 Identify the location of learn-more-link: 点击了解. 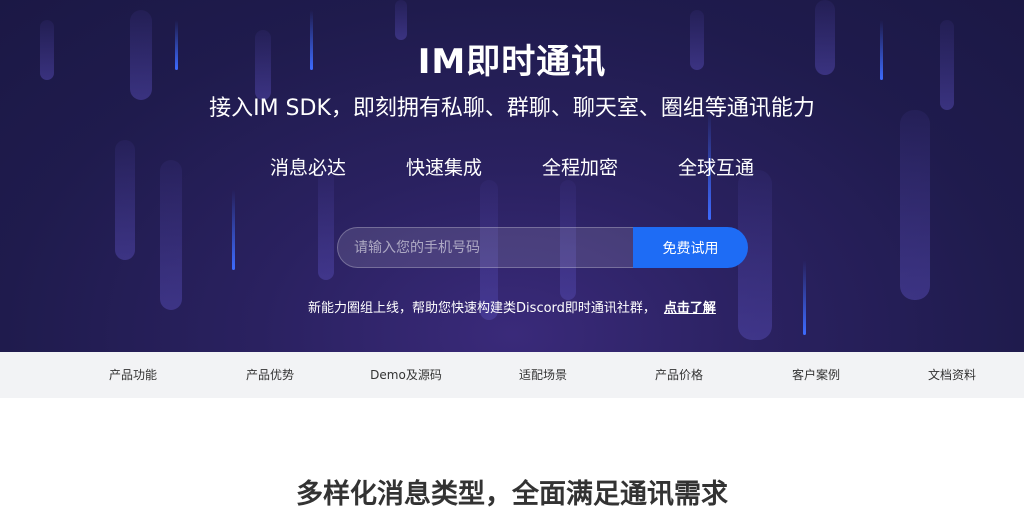
(690, 308).